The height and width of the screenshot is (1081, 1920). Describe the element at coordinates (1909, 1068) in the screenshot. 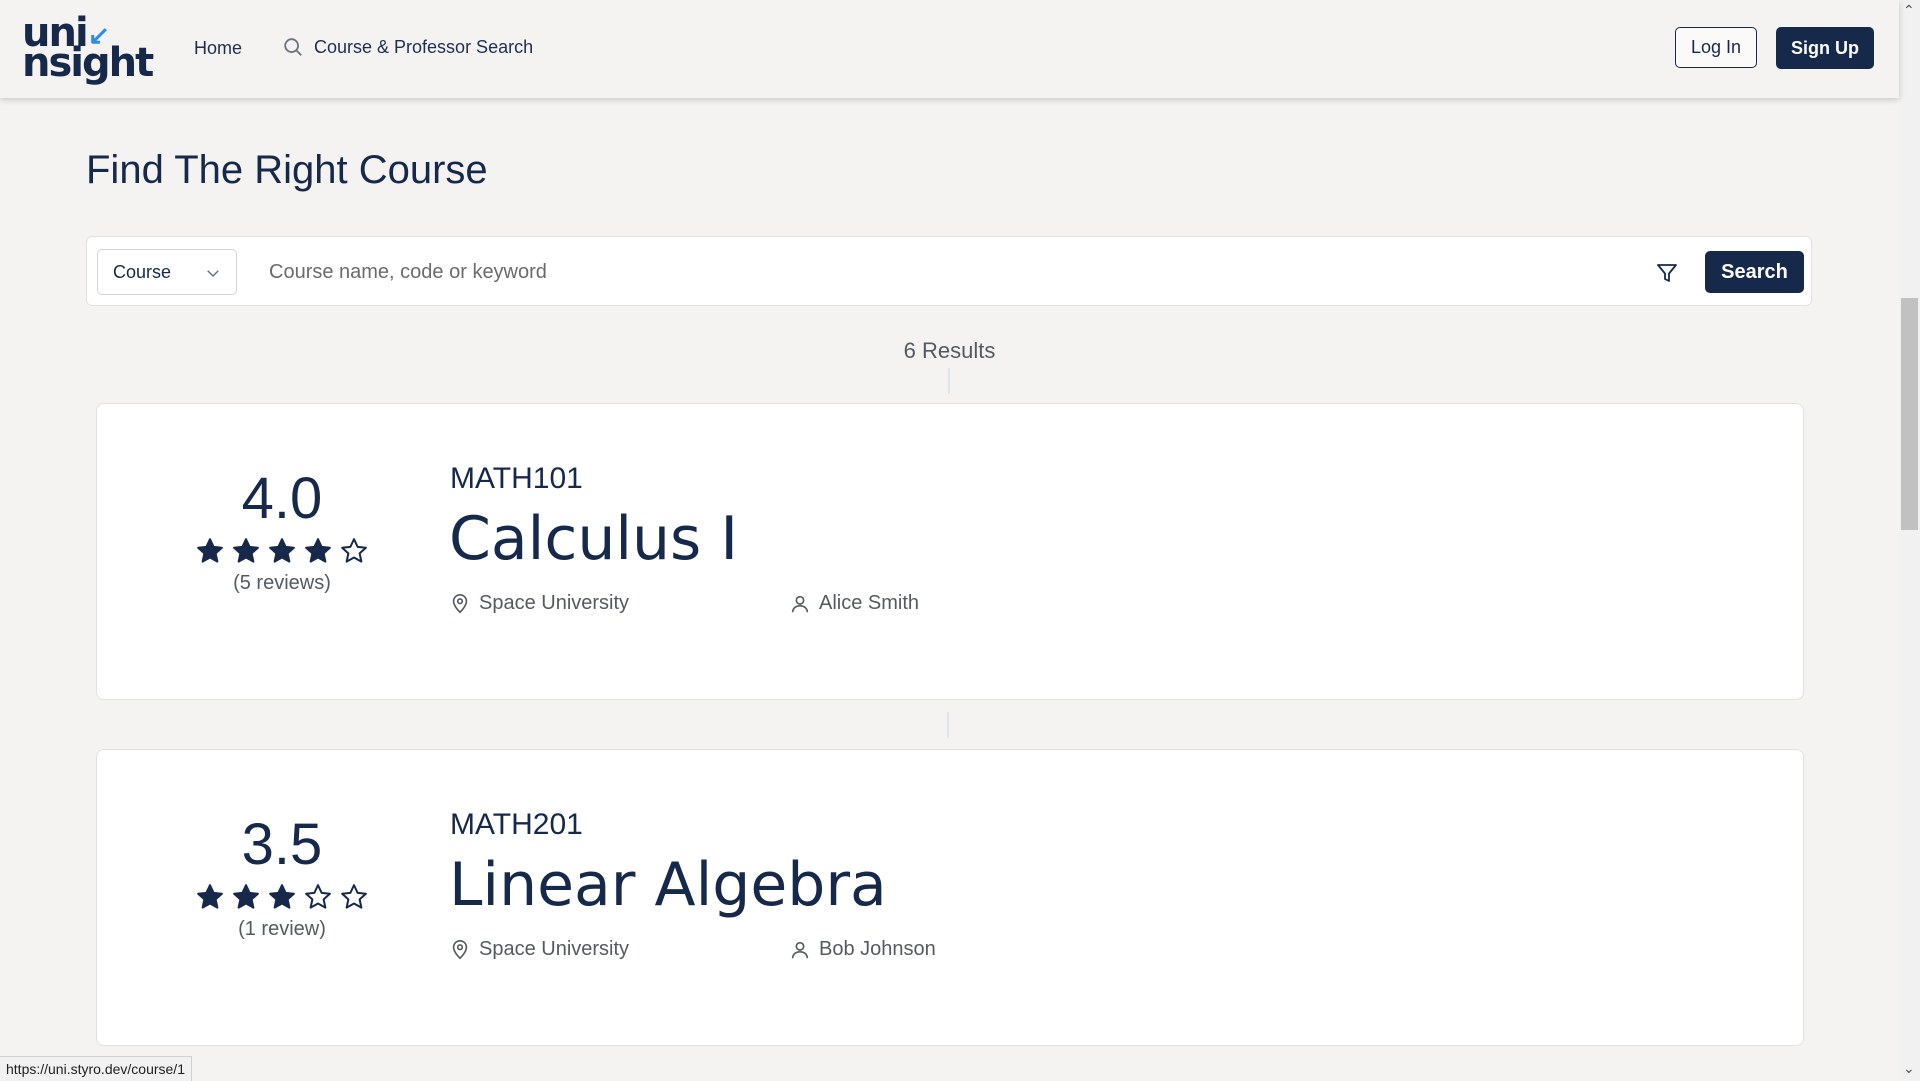

I see `scroll-down-arrow-icon: ⌄` at that location.